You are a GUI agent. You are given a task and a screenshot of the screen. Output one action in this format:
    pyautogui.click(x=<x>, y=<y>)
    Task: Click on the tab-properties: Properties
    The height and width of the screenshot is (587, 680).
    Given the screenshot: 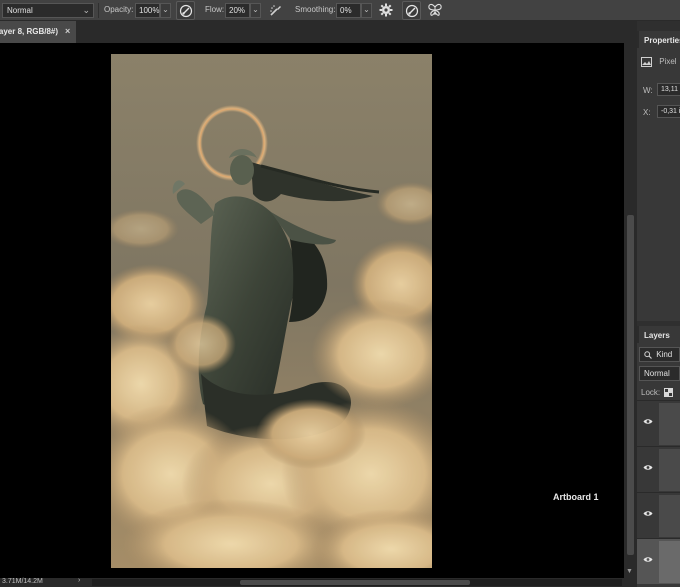 What is the action you would take?
    pyautogui.click(x=659, y=39)
    